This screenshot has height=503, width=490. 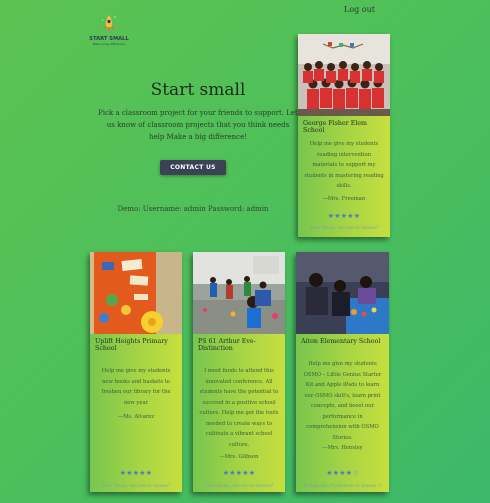 I want to click on school-name: George Fisher Elem School, so click(x=335, y=127).